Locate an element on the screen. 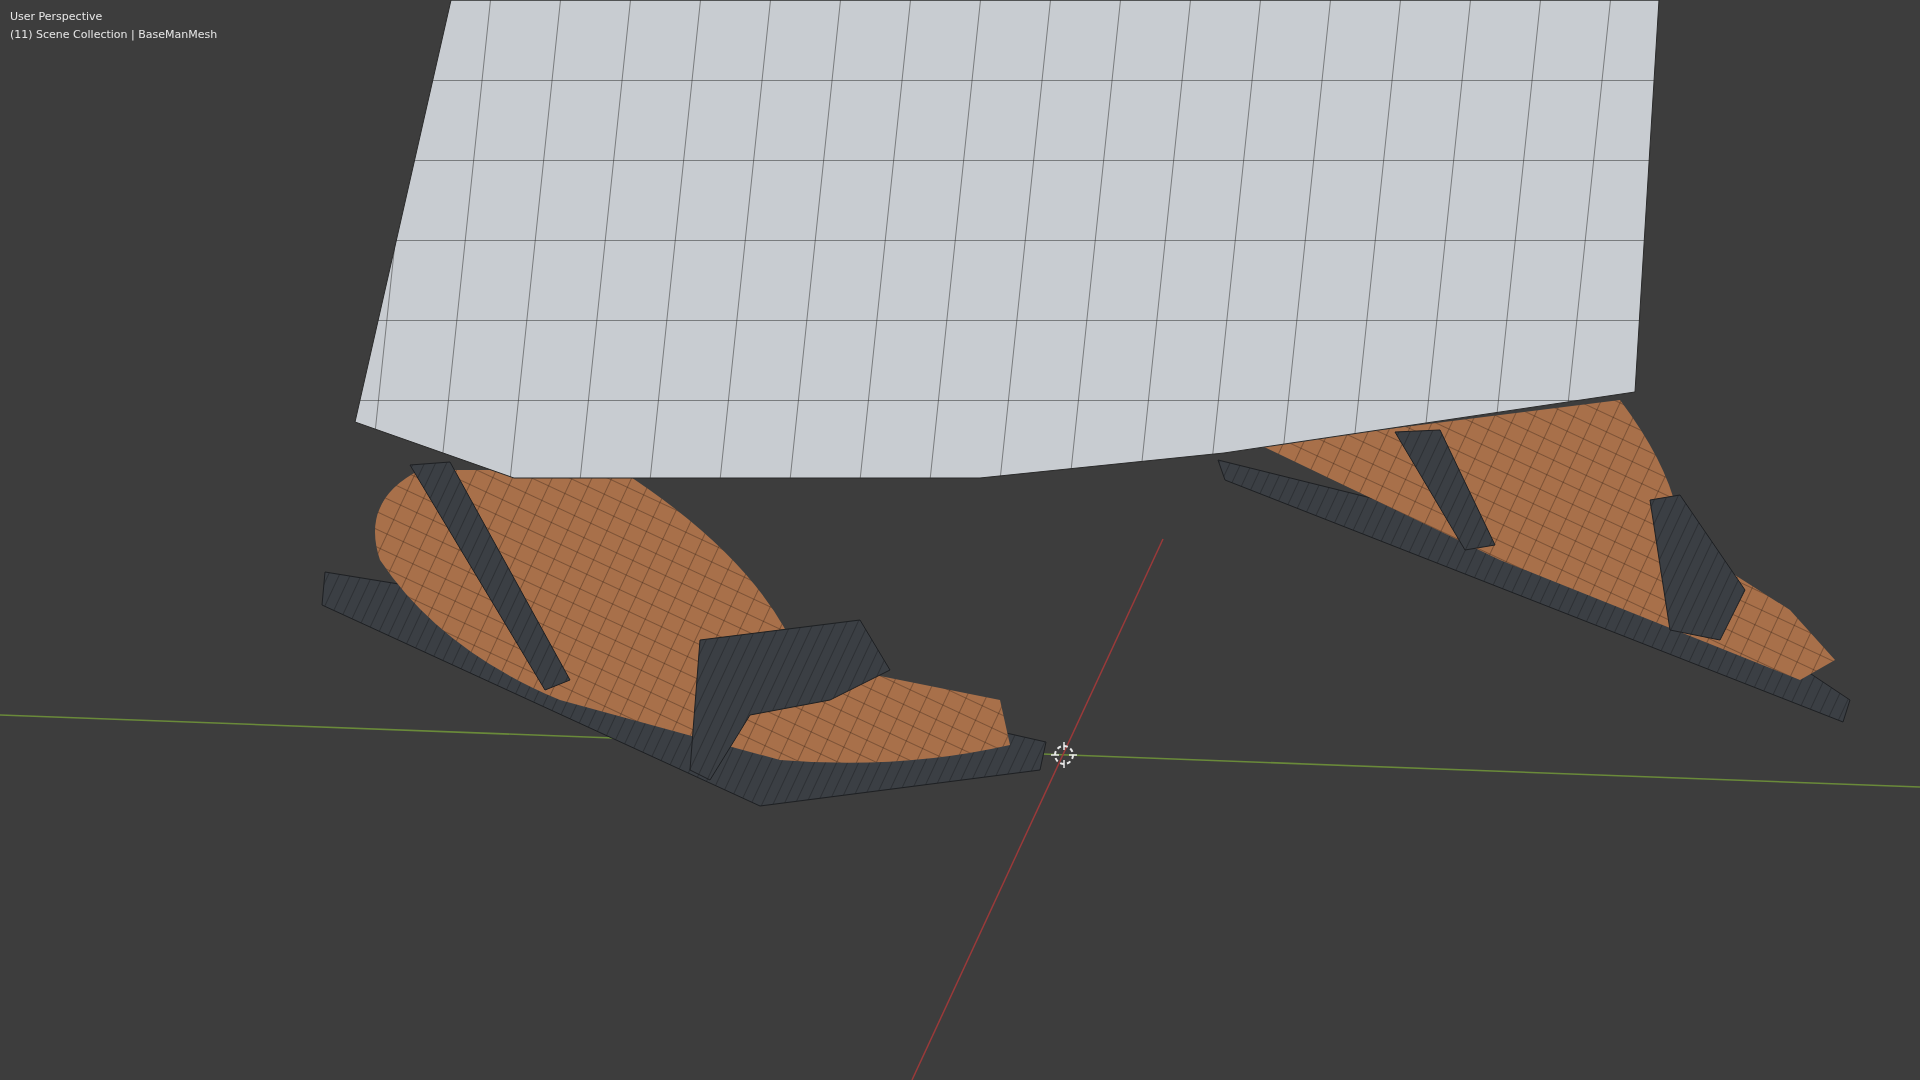  view-name-label: User Perspective is located at coordinates (57, 17).